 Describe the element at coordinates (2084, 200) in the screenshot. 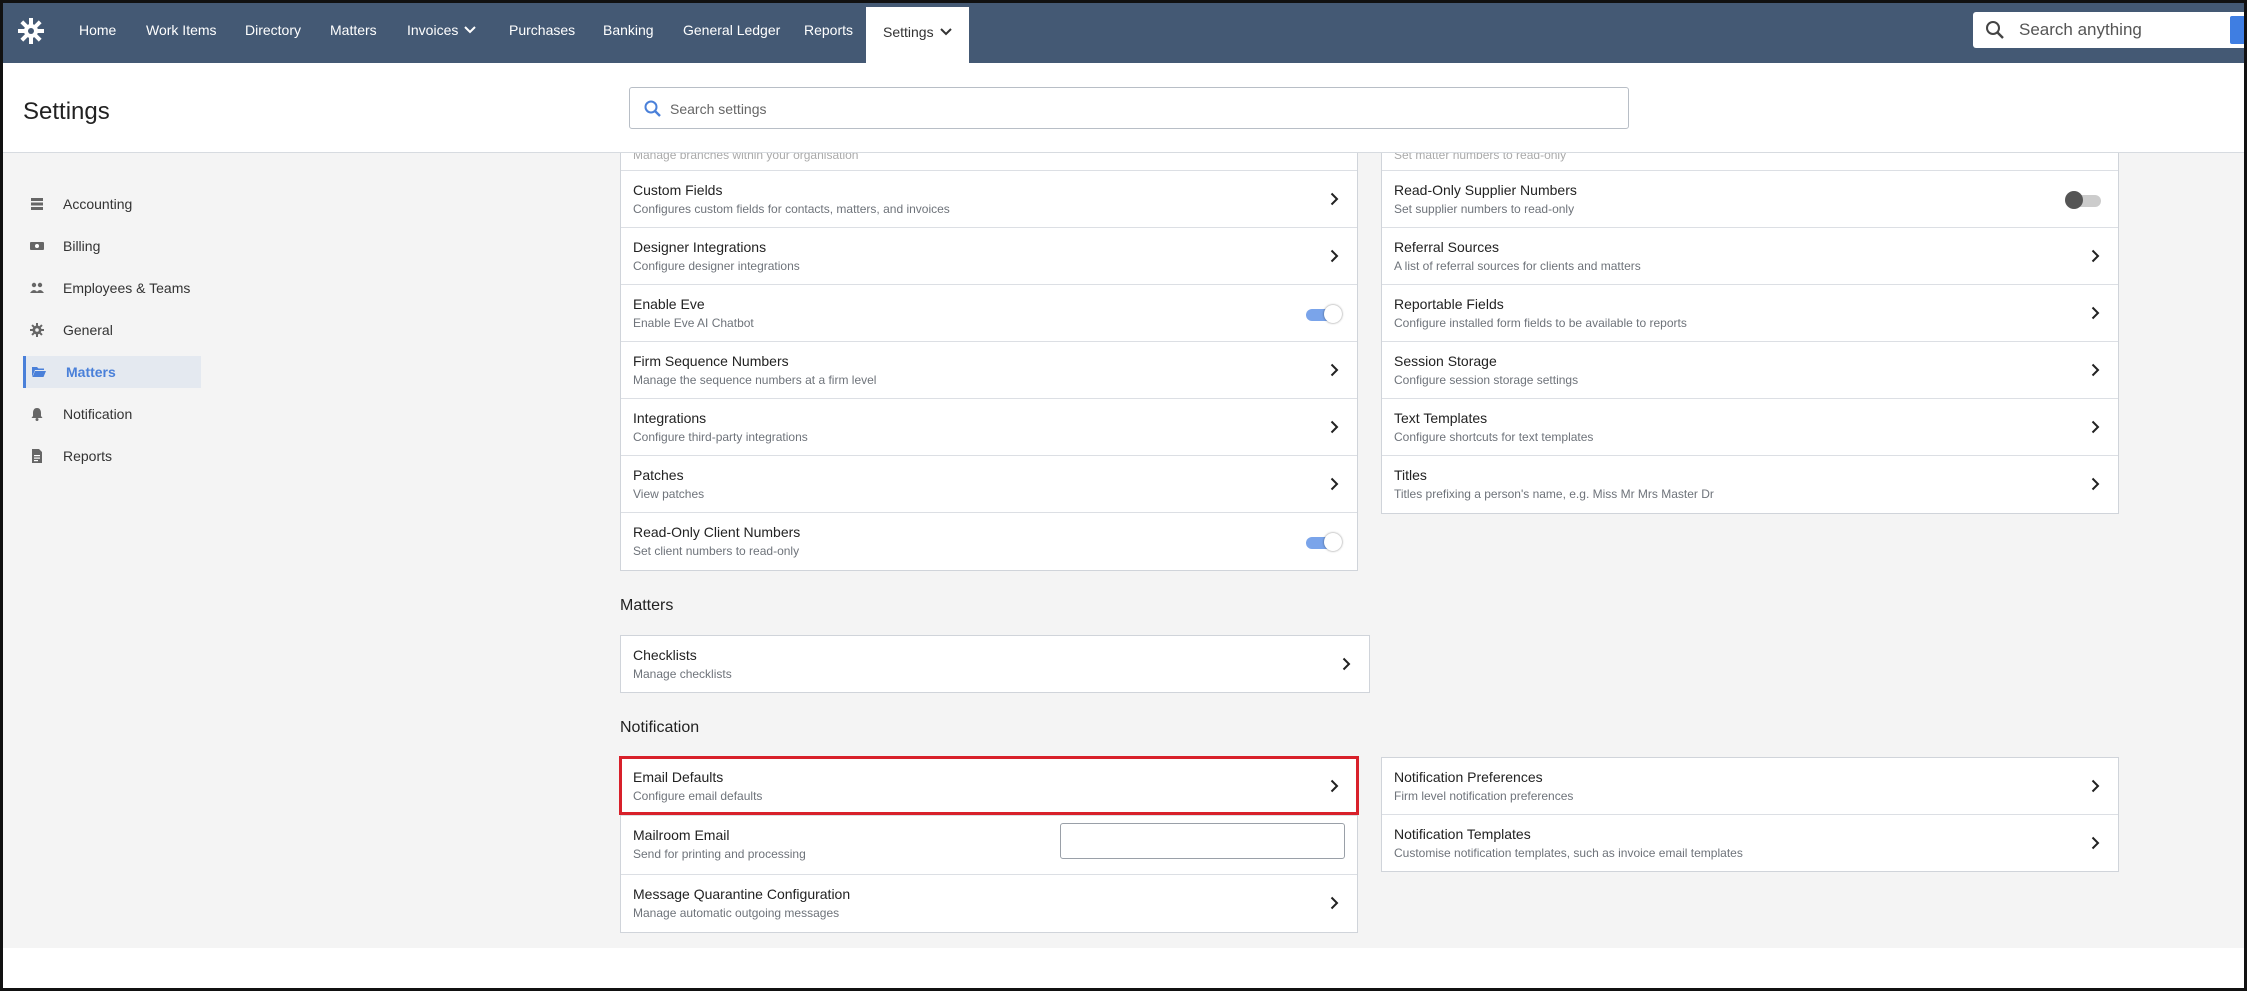

I see `read-only-supplier-numbers-toggle` at that location.